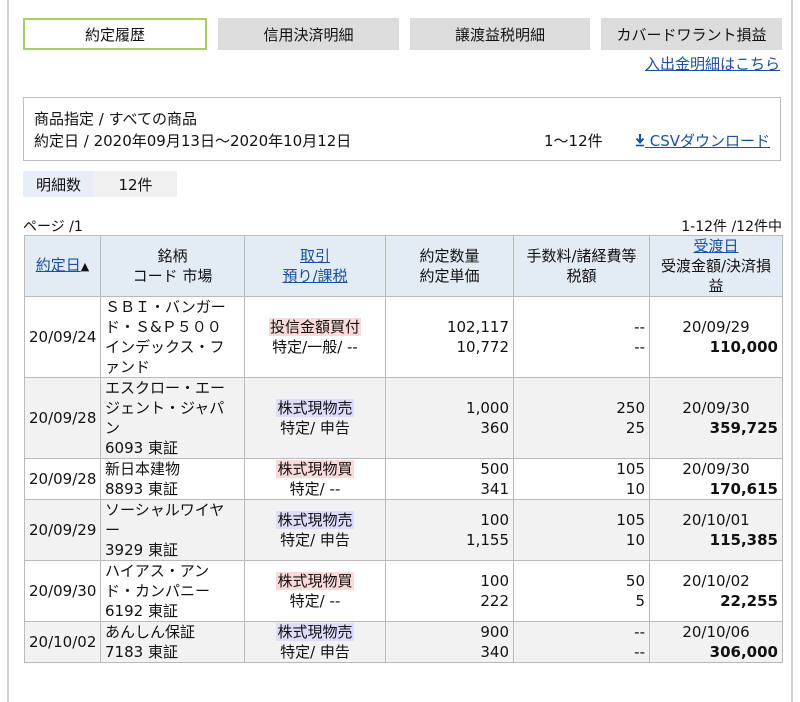  Describe the element at coordinates (630, 408) in the screenshot. I see `fee-value: 250` at that location.